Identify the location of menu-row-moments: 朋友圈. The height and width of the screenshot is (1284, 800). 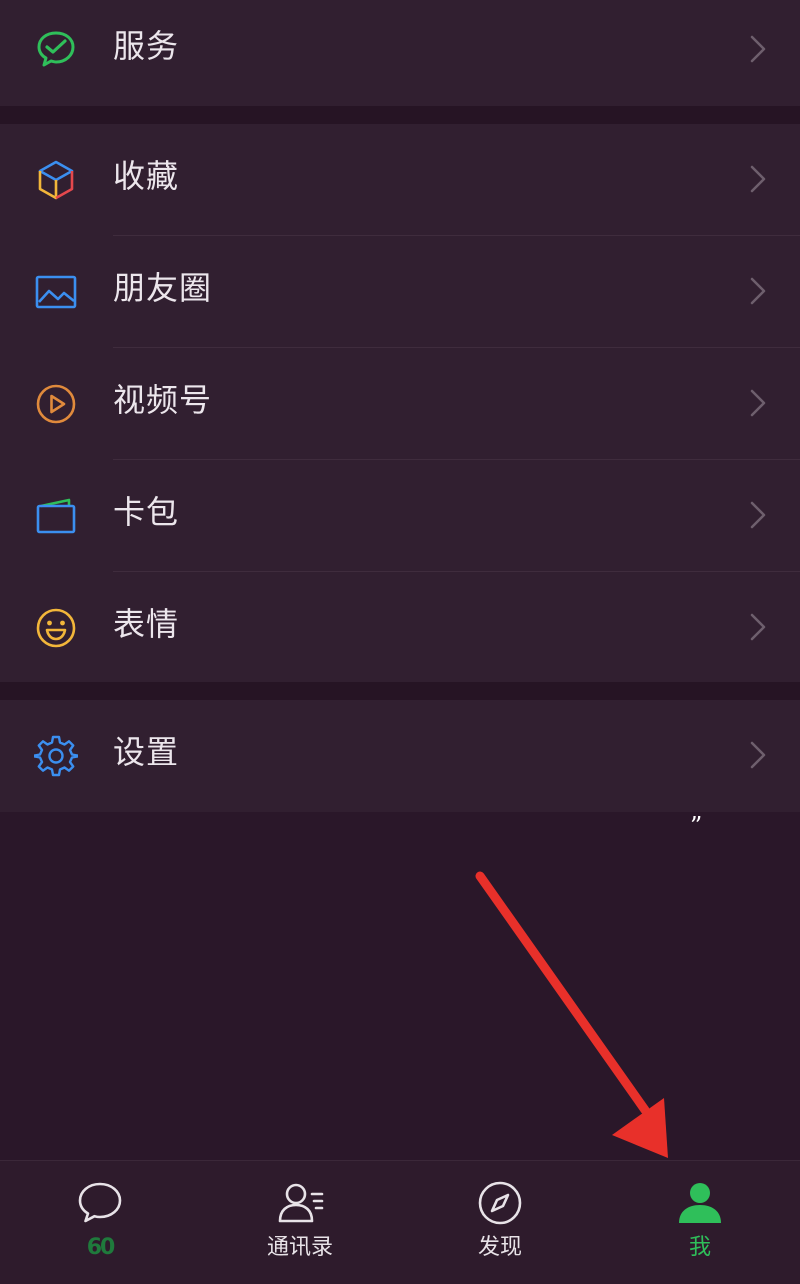
(400, 292).